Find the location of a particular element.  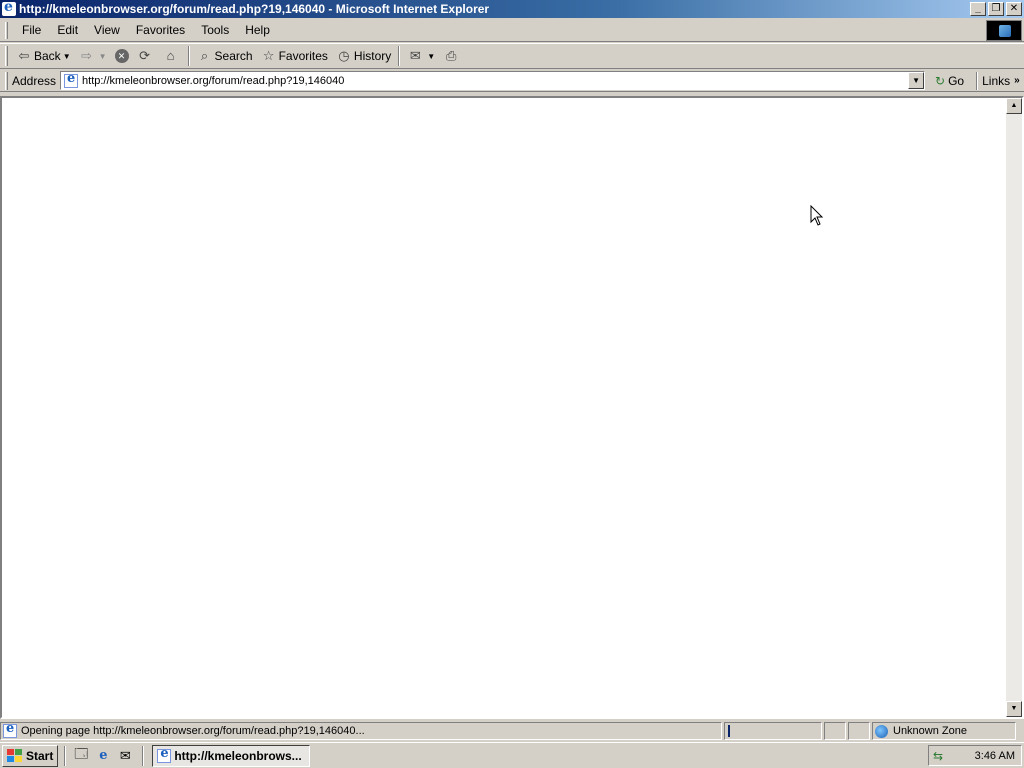

search-button: ⌕ Search is located at coordinates (225, 56).